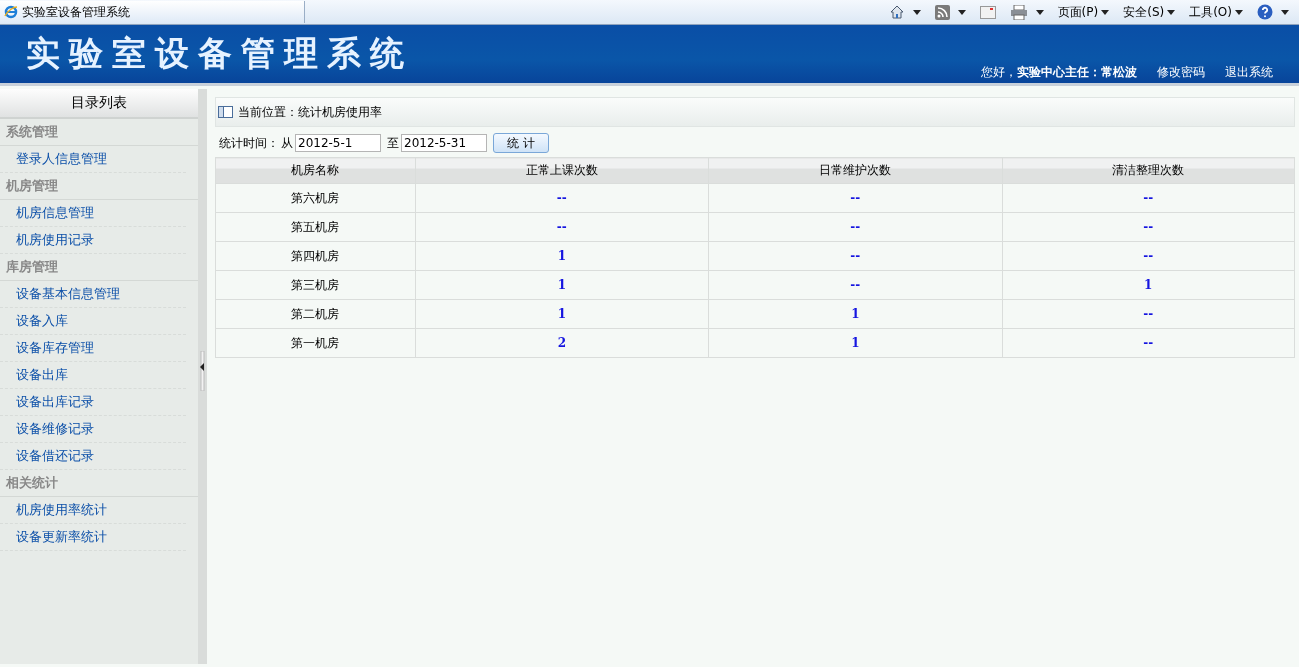  Describe the element at coordinates (1059, 72) in the screenshot. I see `user-greeting: 您好，实验中心主任：常松波` at that location.